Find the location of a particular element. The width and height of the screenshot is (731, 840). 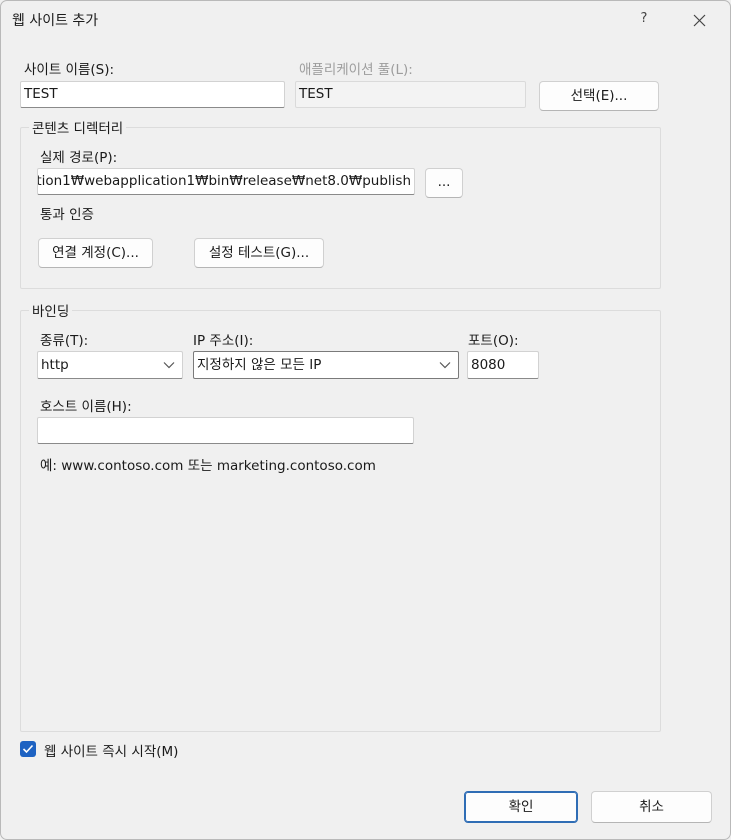

title-bar: 웹 사이트 추가 ? is located at coordinates (365, 20).